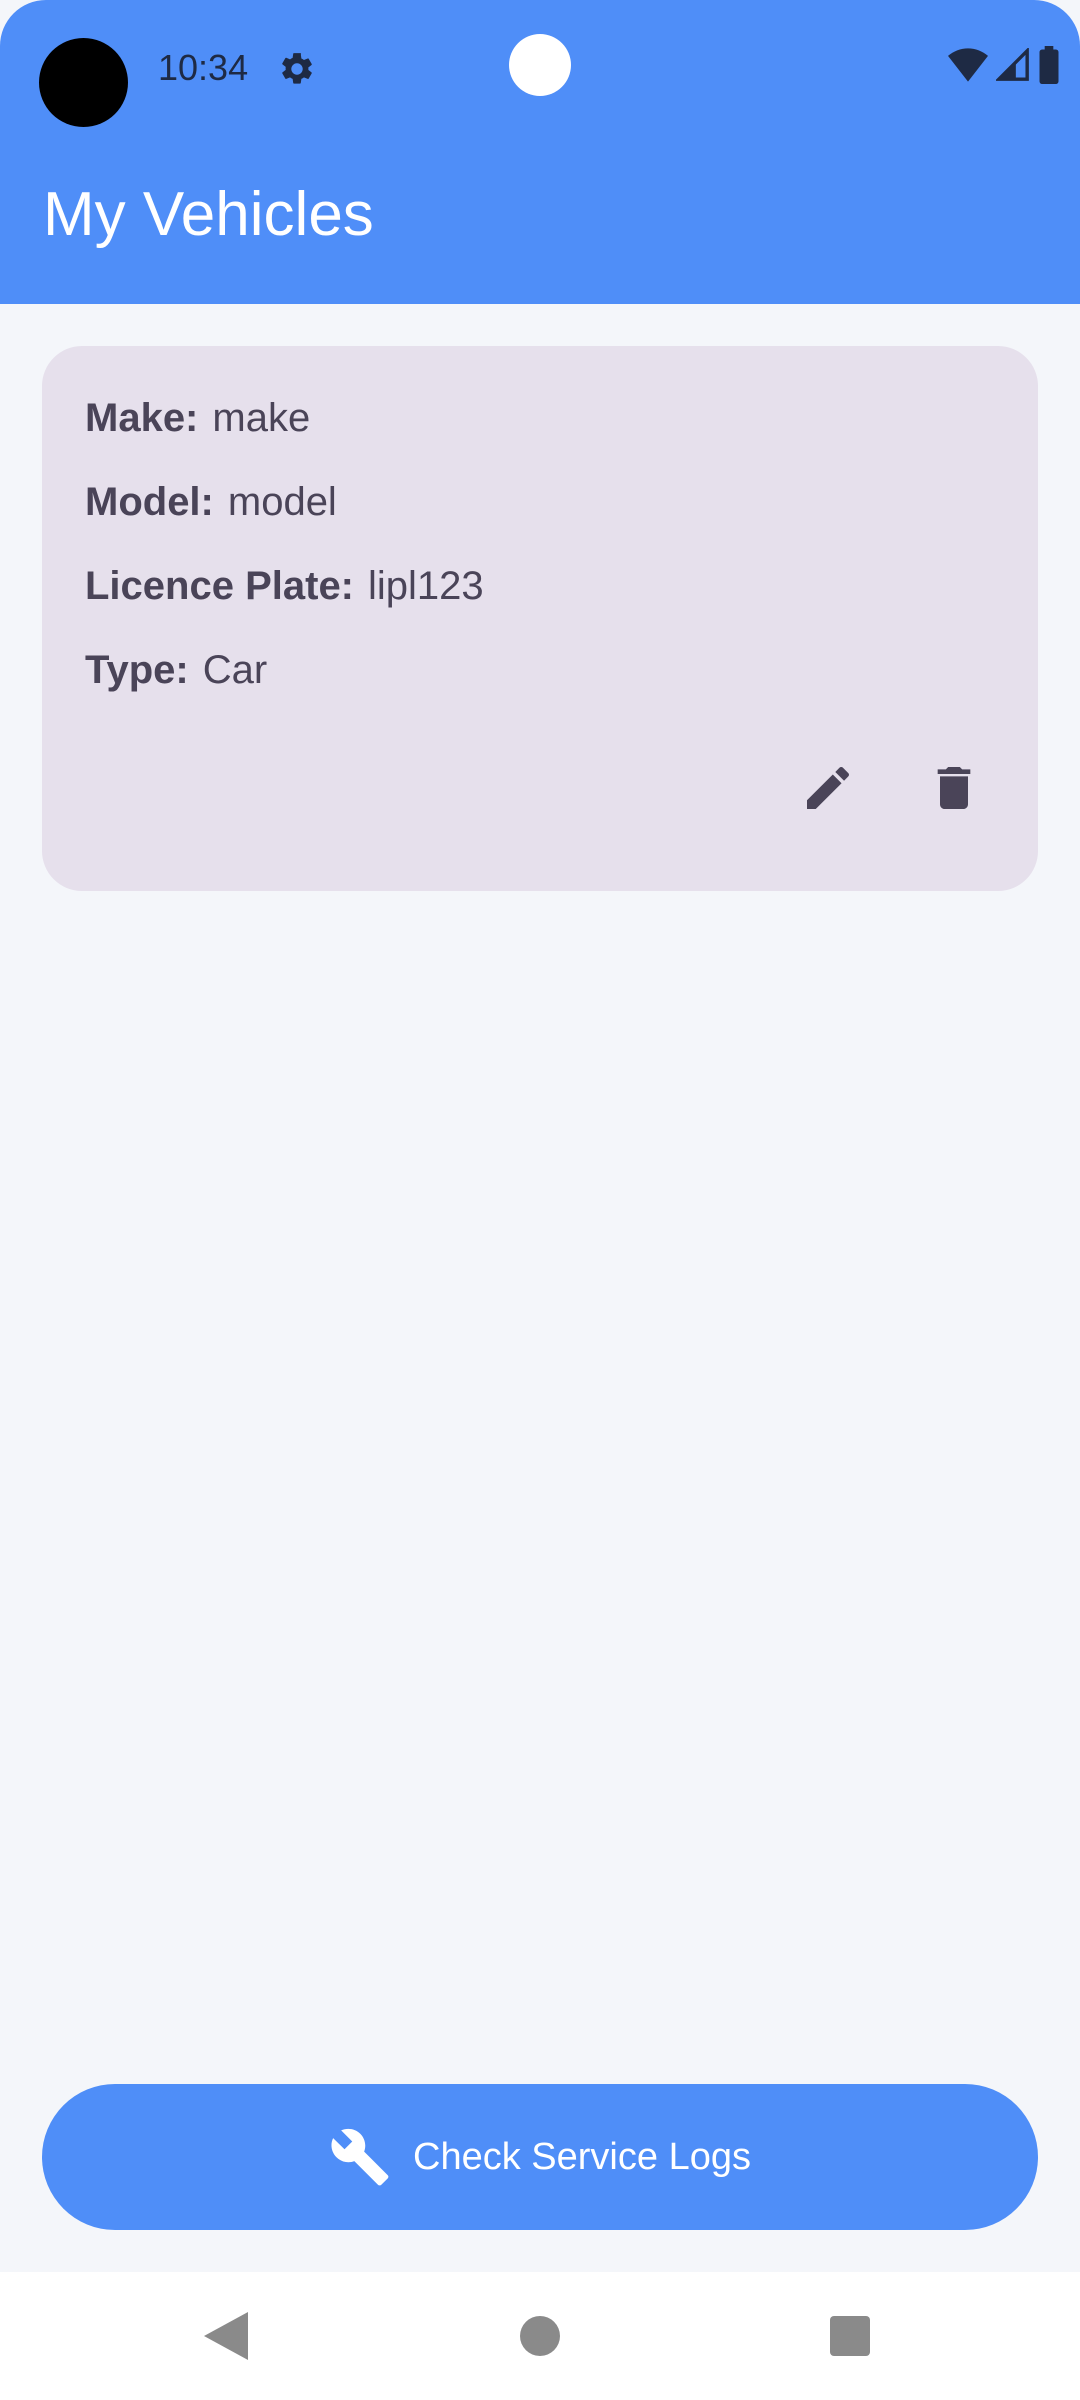  Describe the element at coordinates (208, 214) in the screenshot. I see `page-title: My Vehicles` at that location.